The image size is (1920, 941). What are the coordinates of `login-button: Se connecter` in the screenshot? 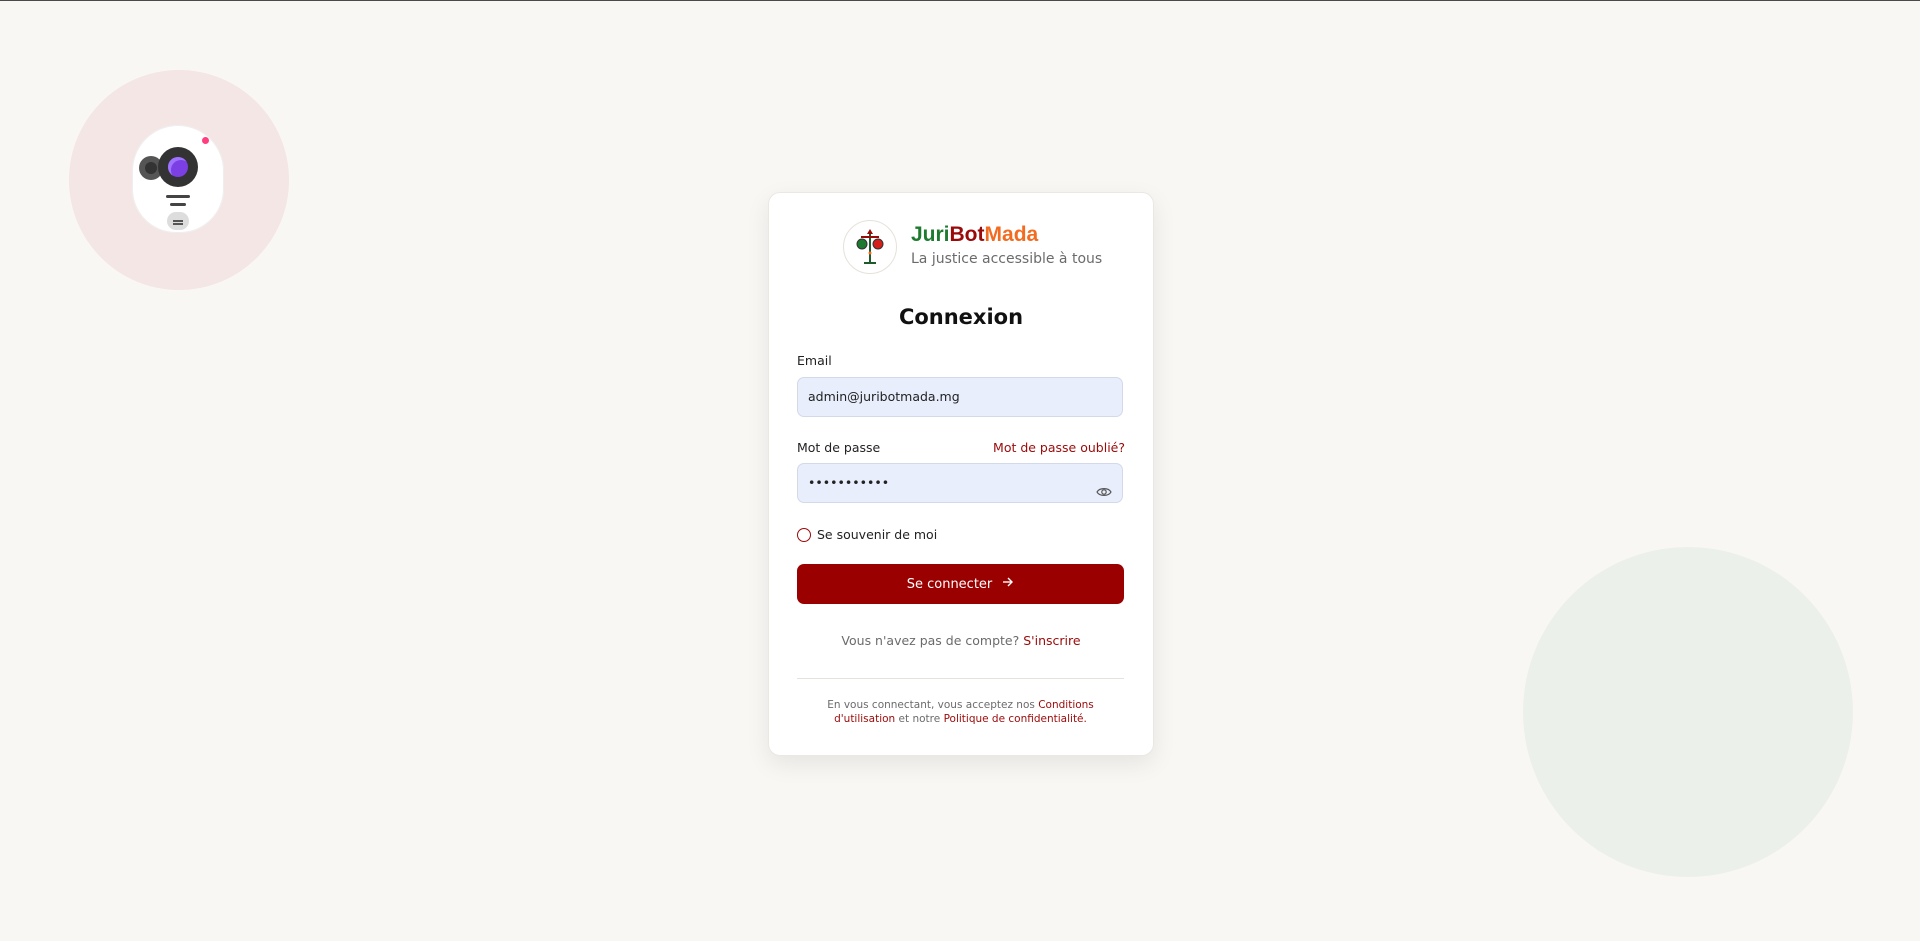 It's located at (960, 584).